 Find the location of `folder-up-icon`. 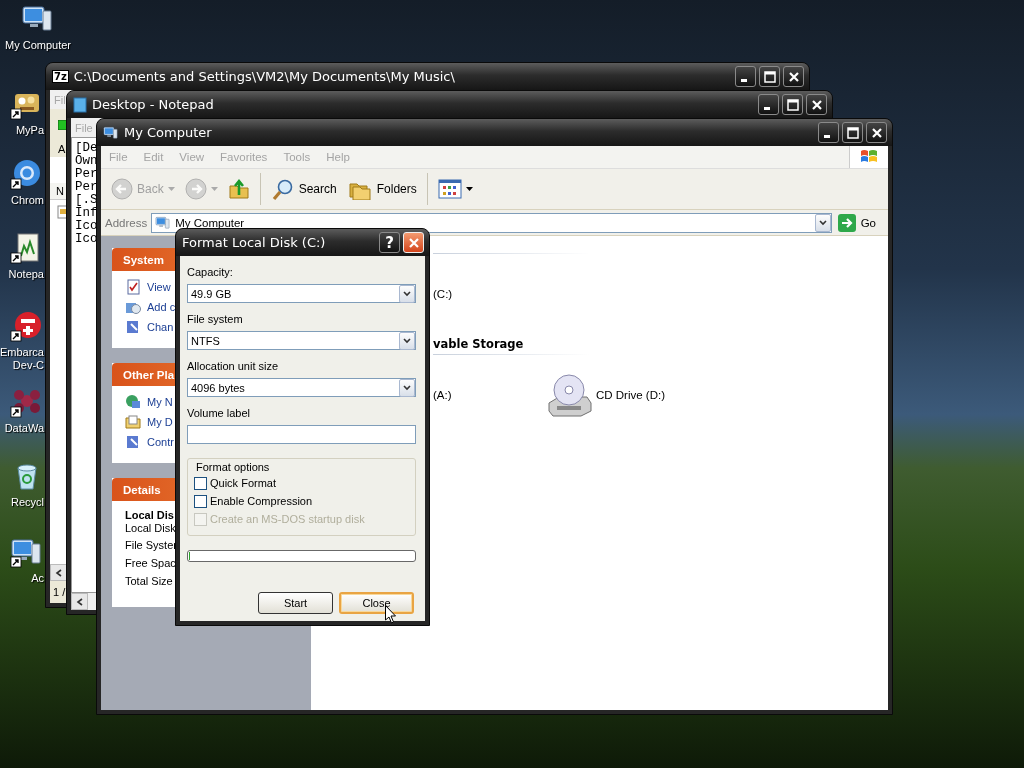

folder-up-icon is located at coordinates (238, 189).